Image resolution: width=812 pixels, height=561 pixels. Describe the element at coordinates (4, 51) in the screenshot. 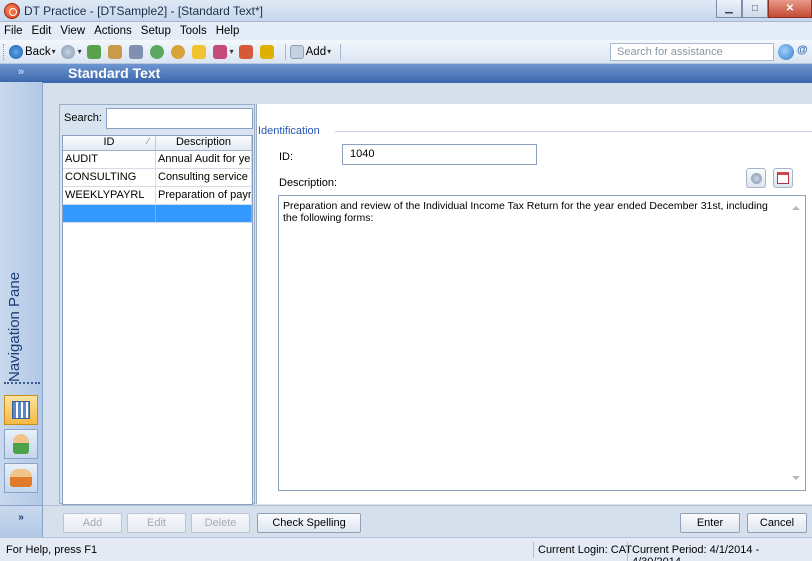

I see `toolbar-grip` at that location.